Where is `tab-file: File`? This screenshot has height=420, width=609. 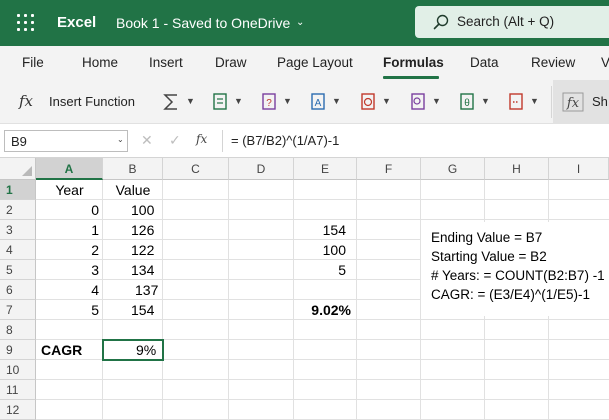 tab-file: File is located at coordinates (33, 62).